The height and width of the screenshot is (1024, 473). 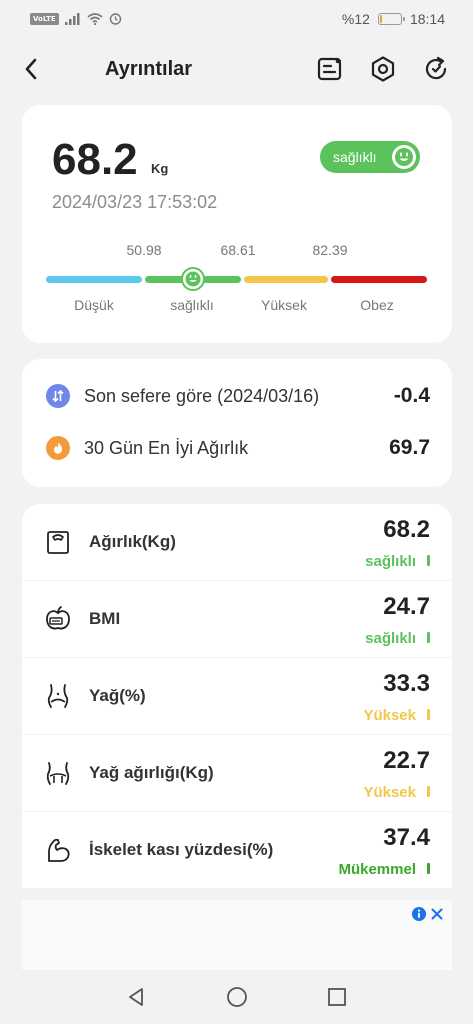 I want to click on ad-close-icon, so click(x=437, y=914).